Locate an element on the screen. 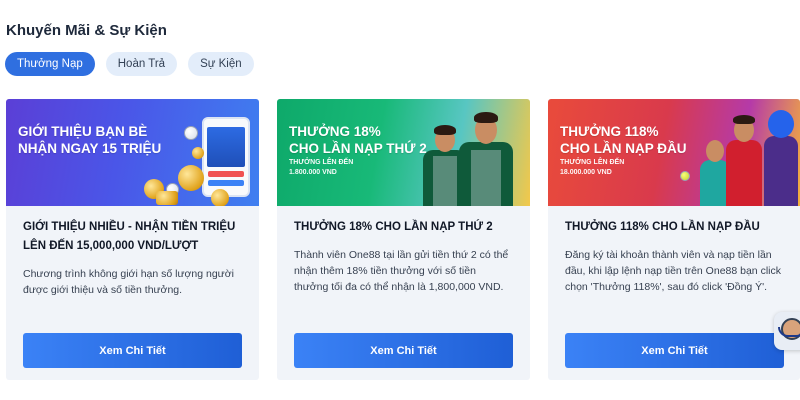 This screenshot has height=400, width=800. card-title: THƯỞNG 18% CHO LẦN NẠP THỨ 2 is located at coordinates (393, 227).